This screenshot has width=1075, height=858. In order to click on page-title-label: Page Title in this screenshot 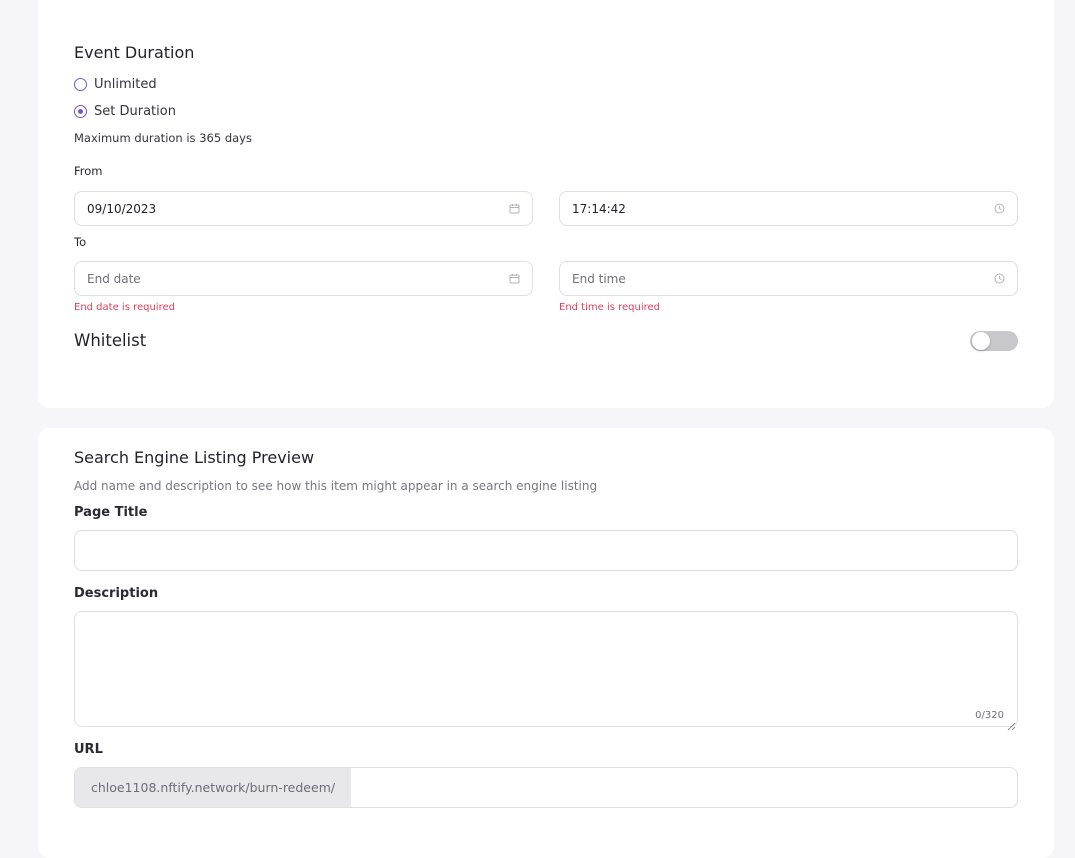, I will do `click(111, 512)`.